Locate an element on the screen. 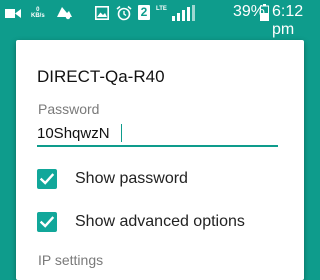 The image size is (320, 280). password-input is located at coordinates (157, 134).